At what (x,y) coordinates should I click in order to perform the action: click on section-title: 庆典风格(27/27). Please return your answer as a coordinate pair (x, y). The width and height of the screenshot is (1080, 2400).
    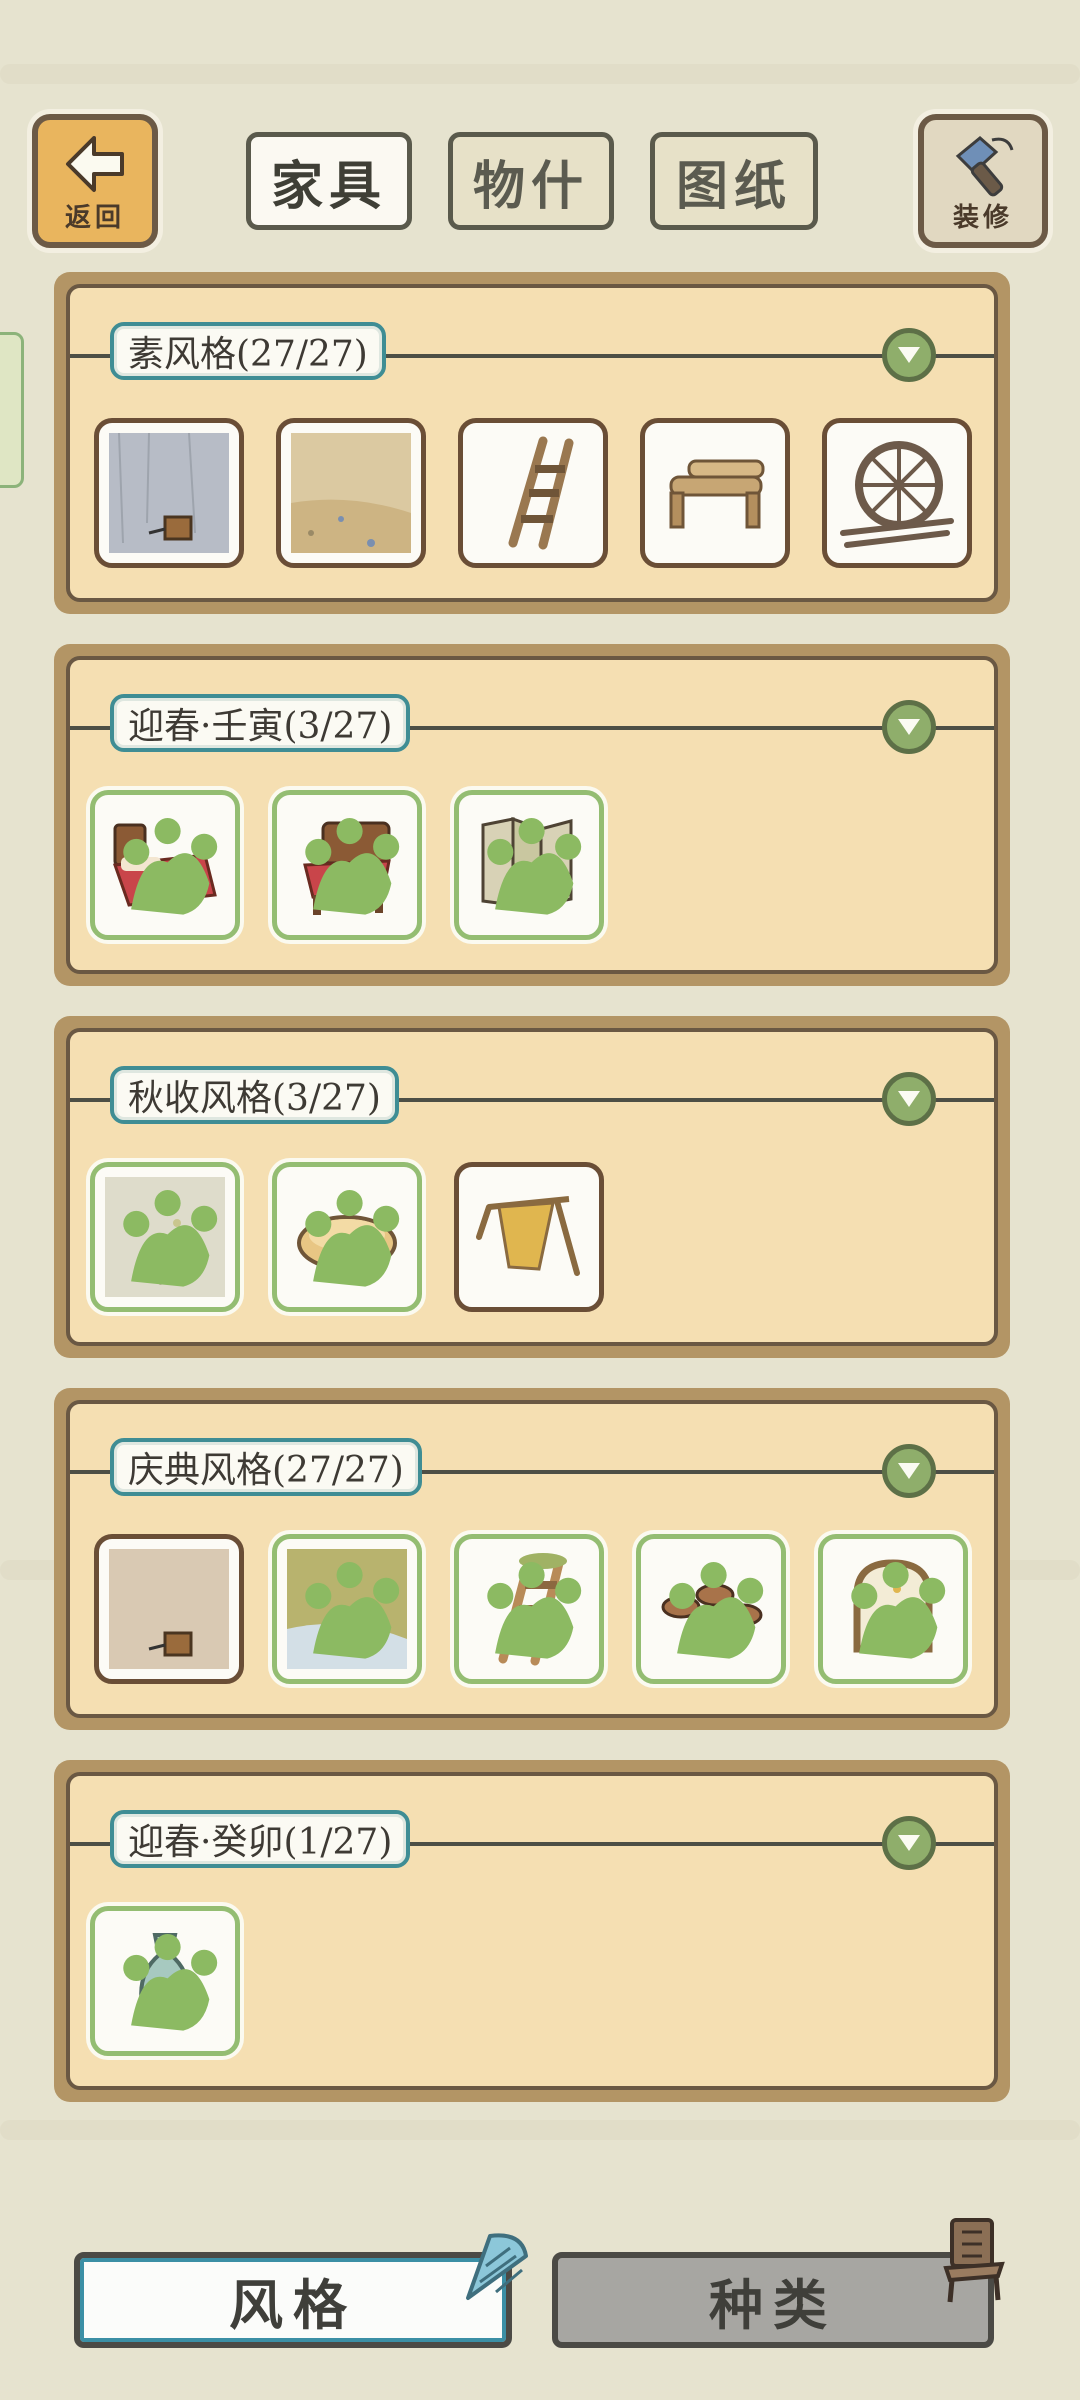
    Looking at the image, I should click on (266, 1467).